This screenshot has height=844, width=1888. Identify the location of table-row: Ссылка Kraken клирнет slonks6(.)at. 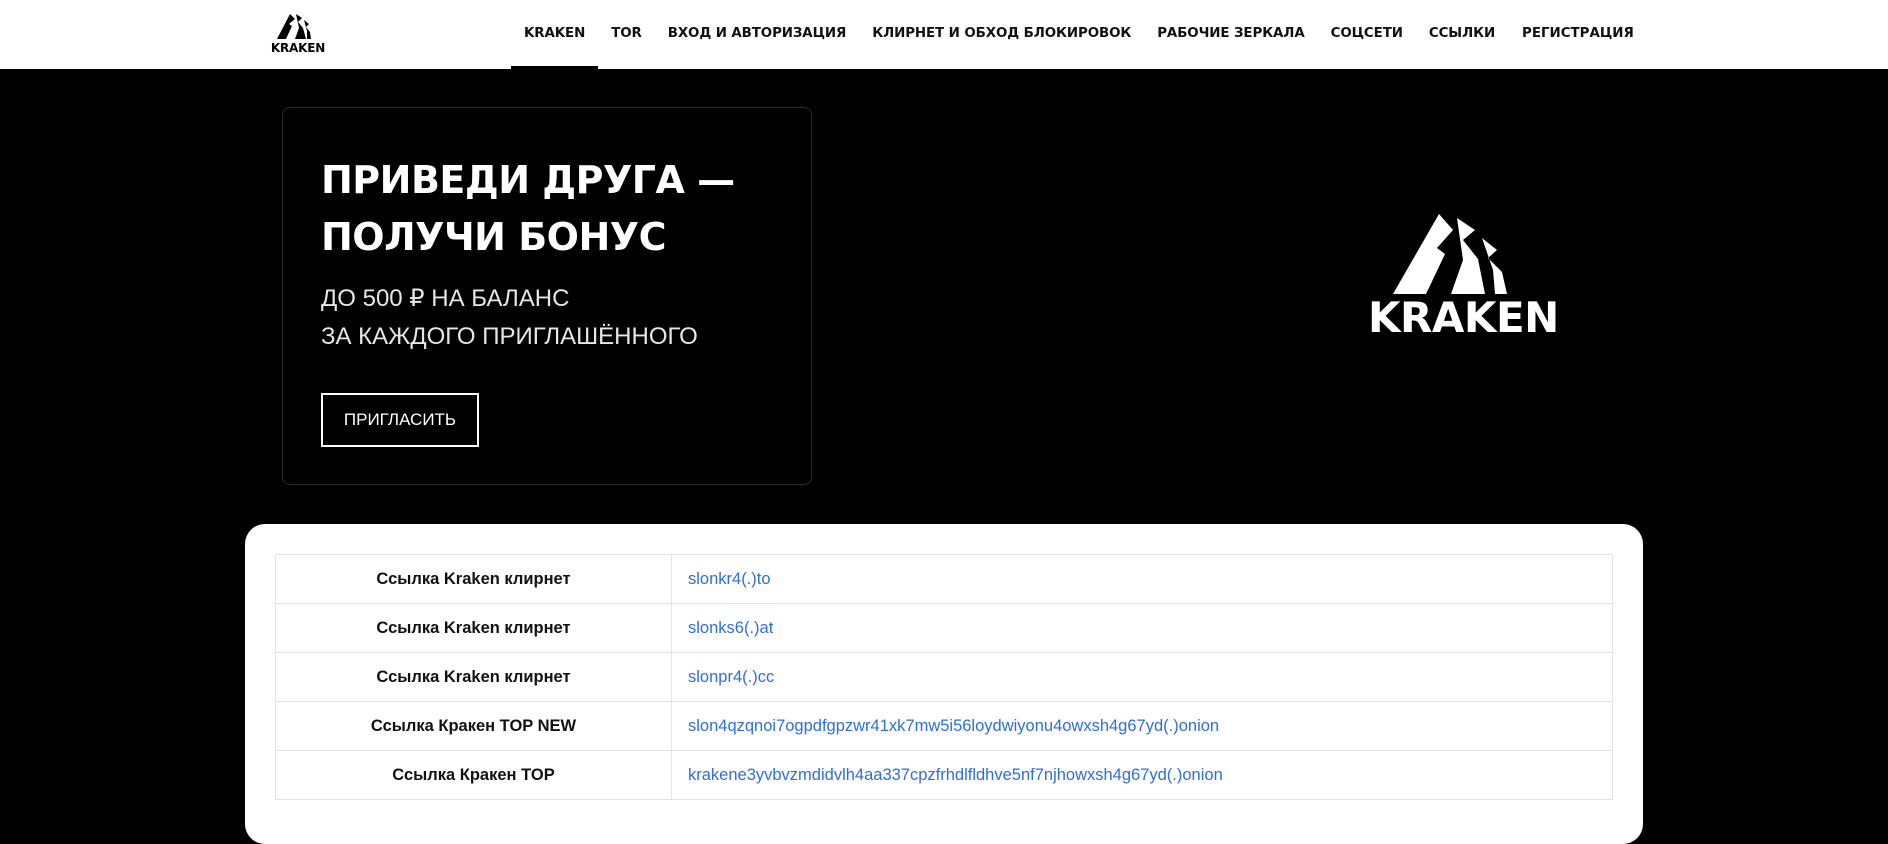
(944, 628).